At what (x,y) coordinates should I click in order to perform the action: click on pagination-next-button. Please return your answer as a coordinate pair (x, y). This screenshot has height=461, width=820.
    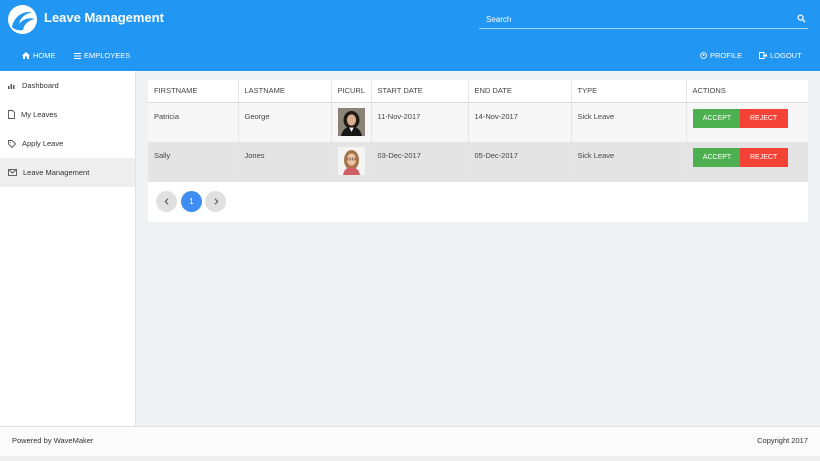
    Looking at the image, I should click on (215, 201).